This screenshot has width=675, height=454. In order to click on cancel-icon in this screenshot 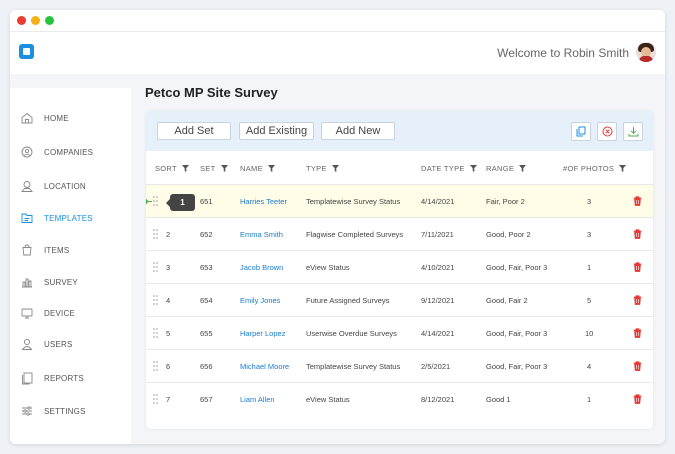, I will do `click(607, 131)`.